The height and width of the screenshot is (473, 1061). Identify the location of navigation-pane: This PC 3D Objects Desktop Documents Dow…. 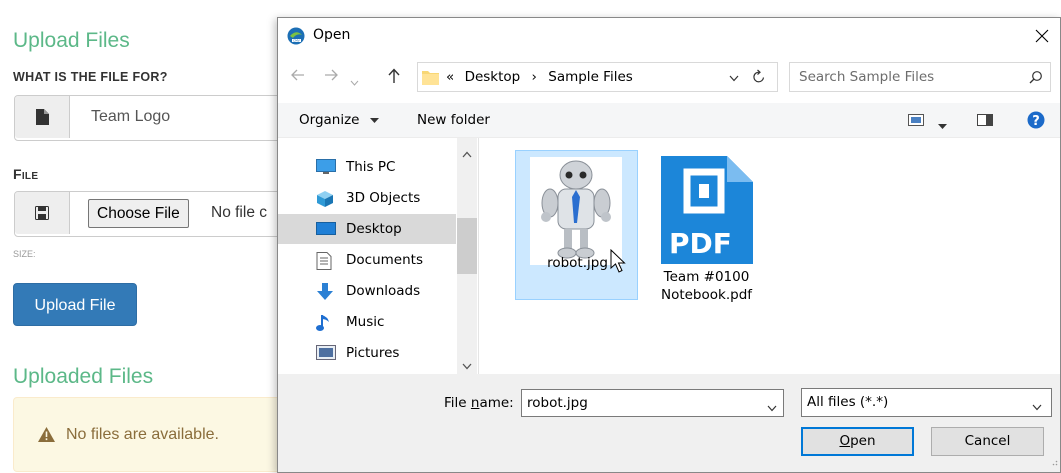
(378, 256).